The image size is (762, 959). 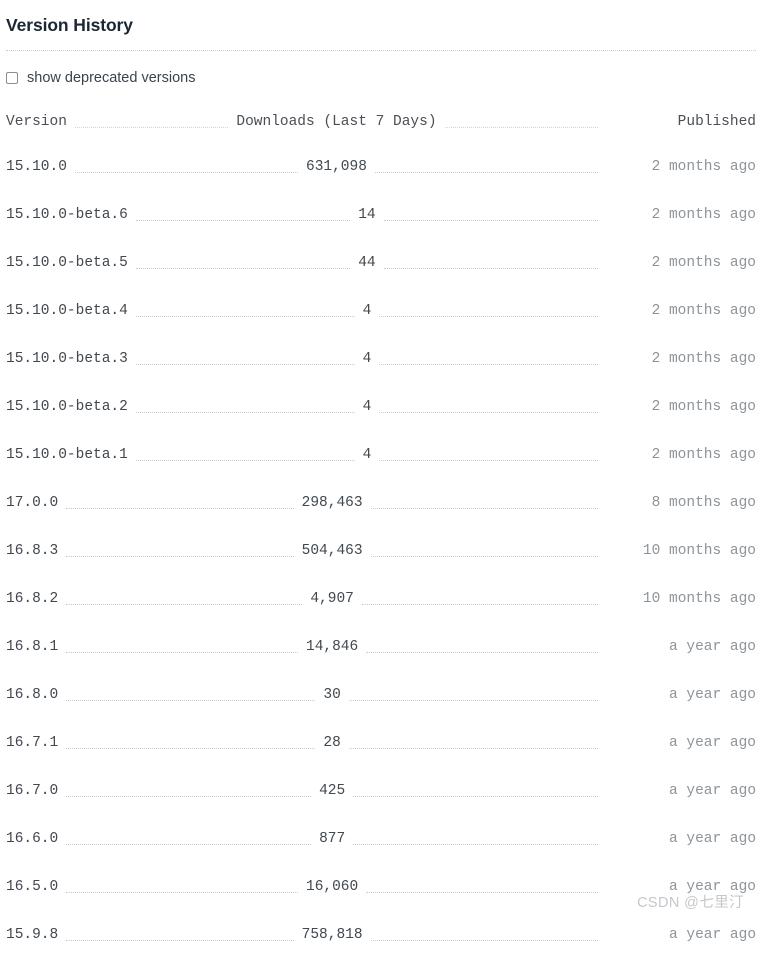 What do you see at coordinates (332, 647) in the screenshot?
I see `downloads-cell-wrap: 14,846` at bounding box center [332, 647].